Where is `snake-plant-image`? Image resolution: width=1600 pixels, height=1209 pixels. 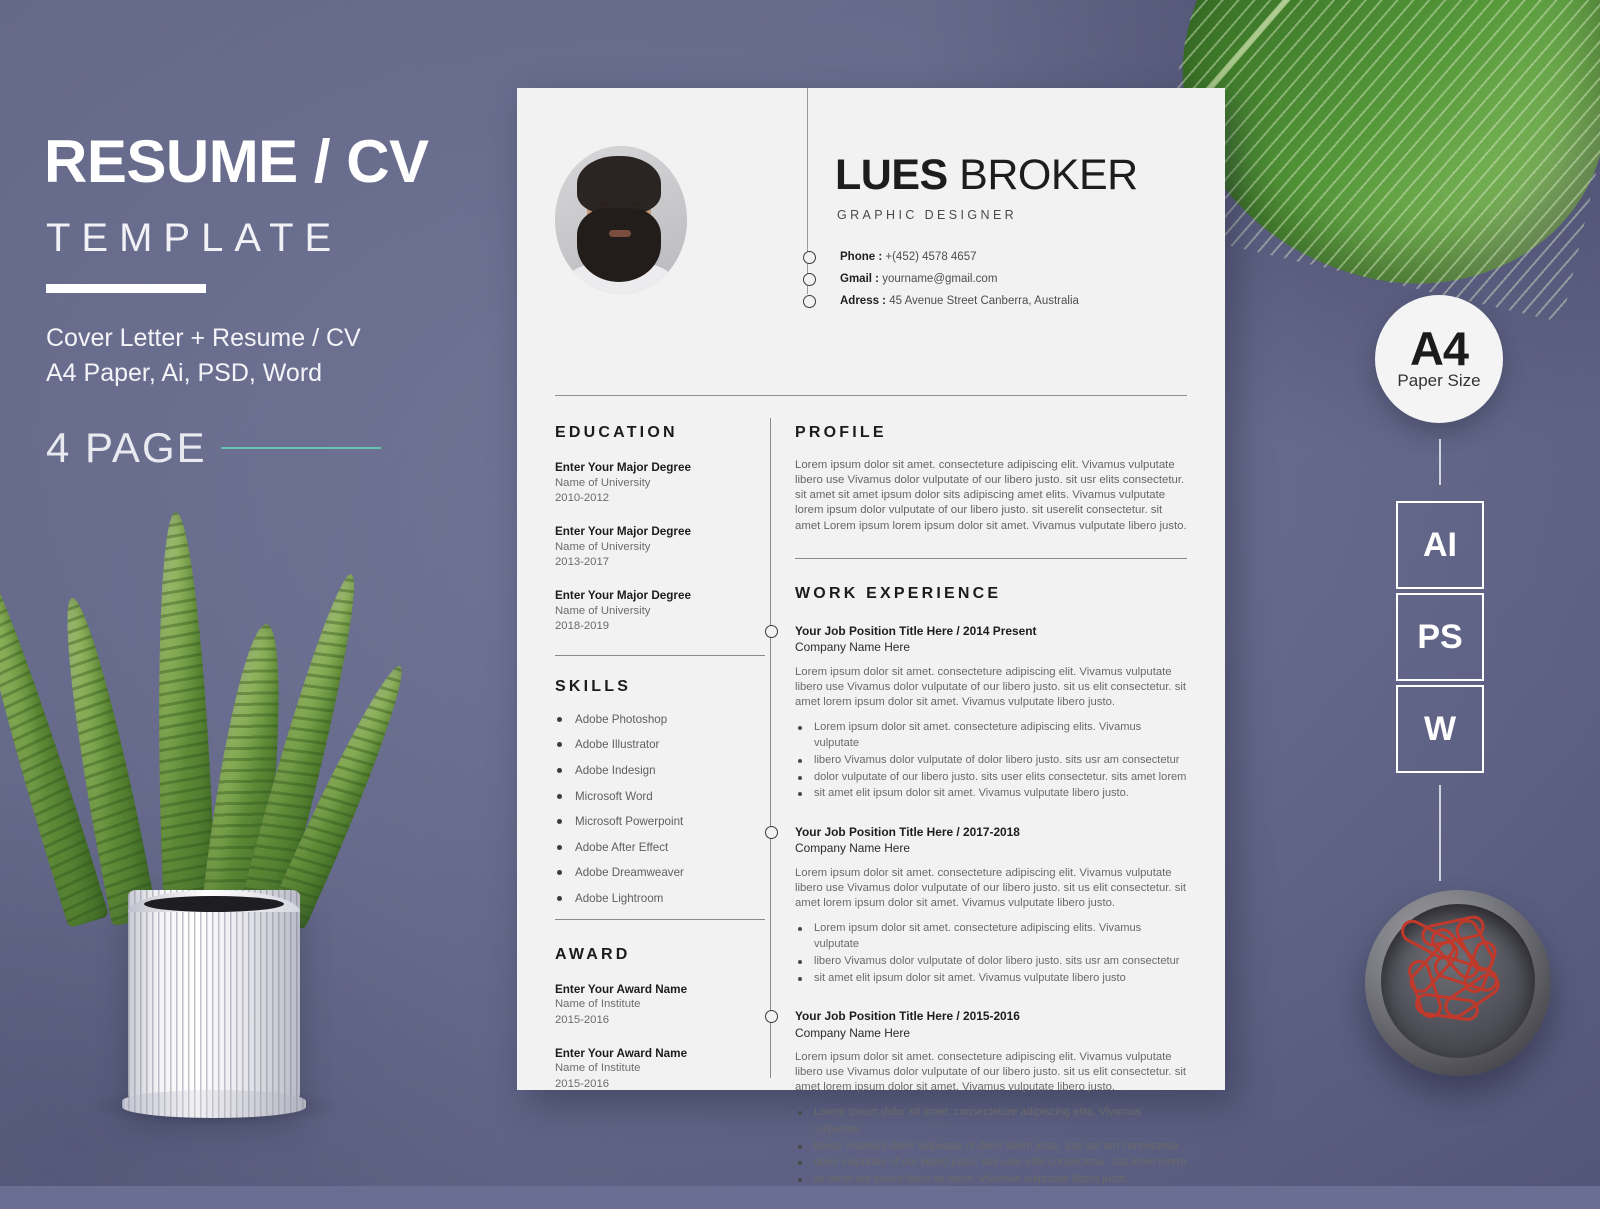 snake-plant-image is located at coordinates (209, 788).